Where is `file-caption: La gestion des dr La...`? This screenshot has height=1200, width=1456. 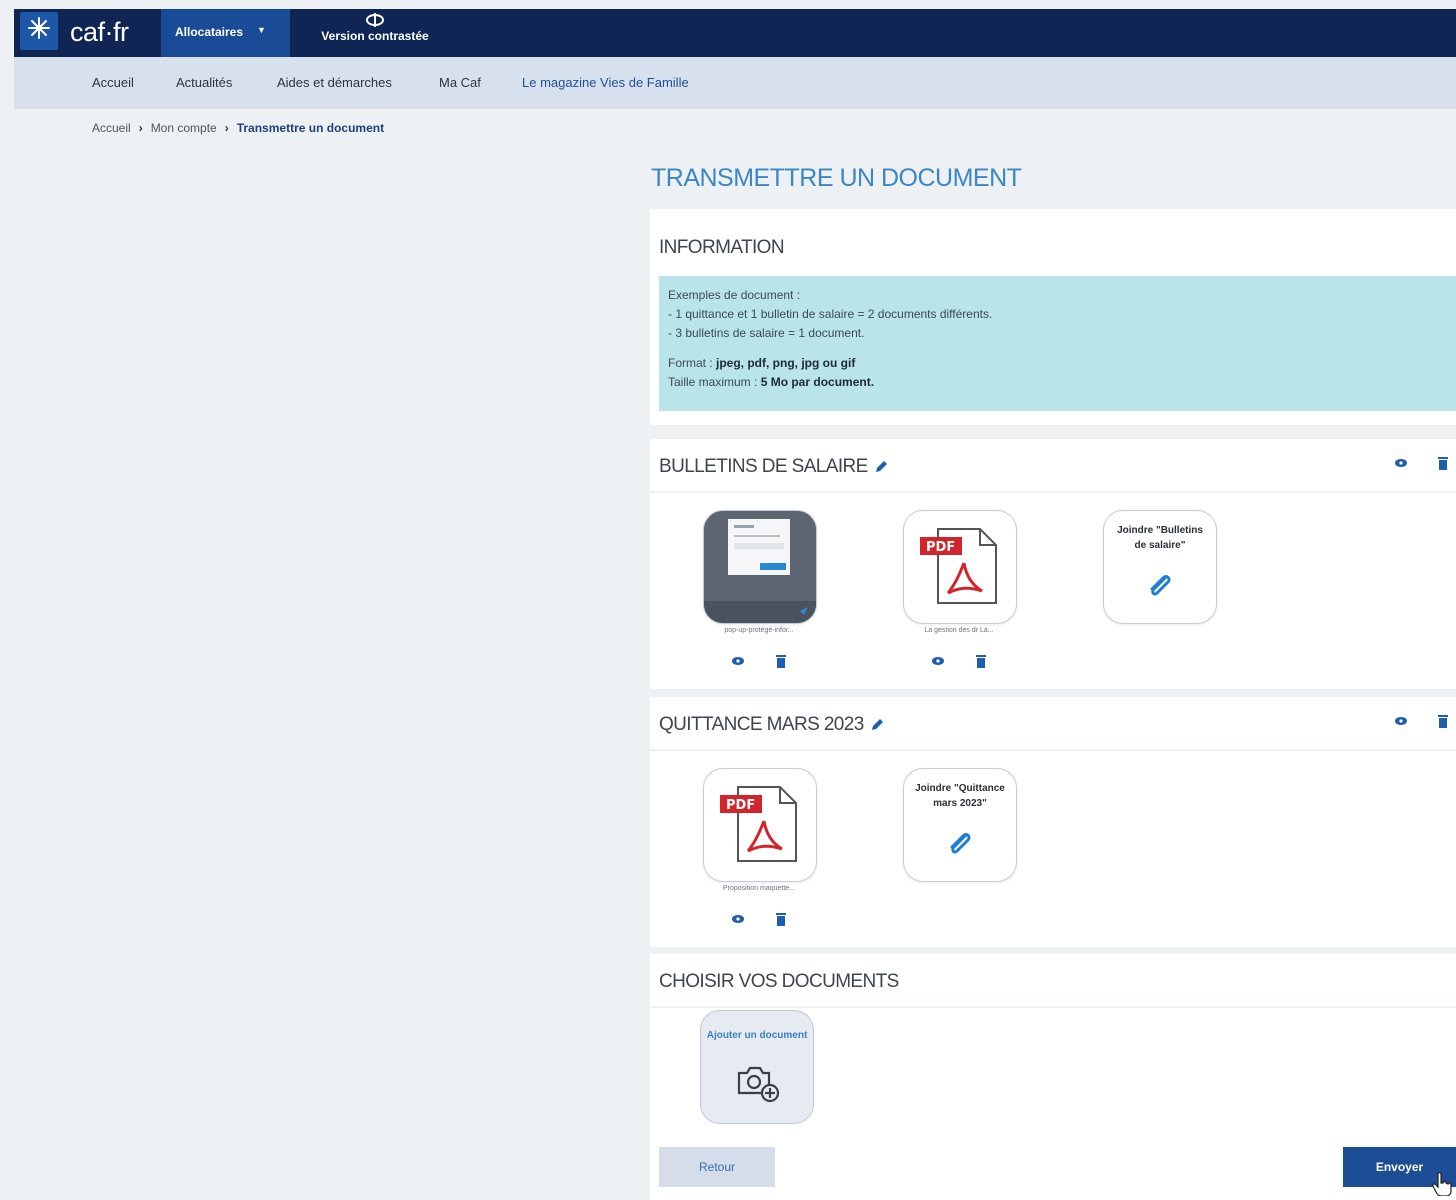 file-caption: La gestion des dr La... is located at coordinates (959, 630).